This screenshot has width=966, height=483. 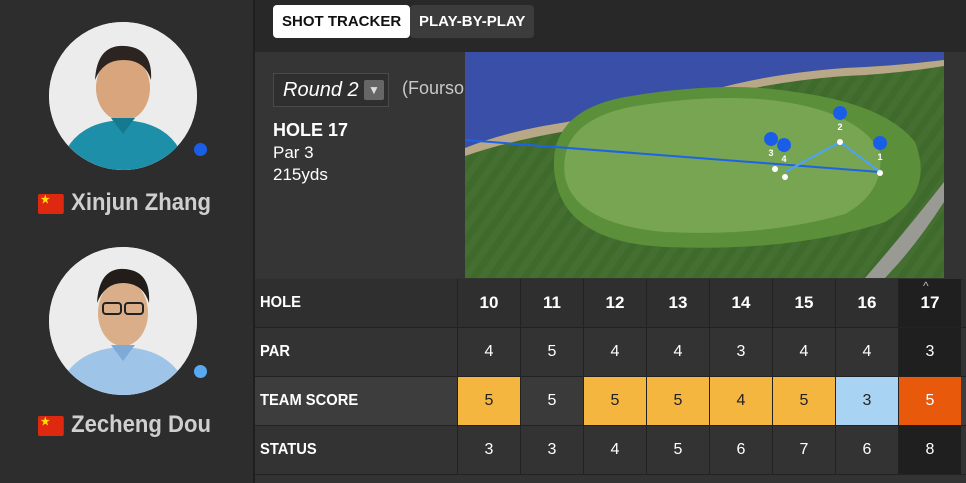 I want to click on hole-cell: 10, so click(x=488, y=303).